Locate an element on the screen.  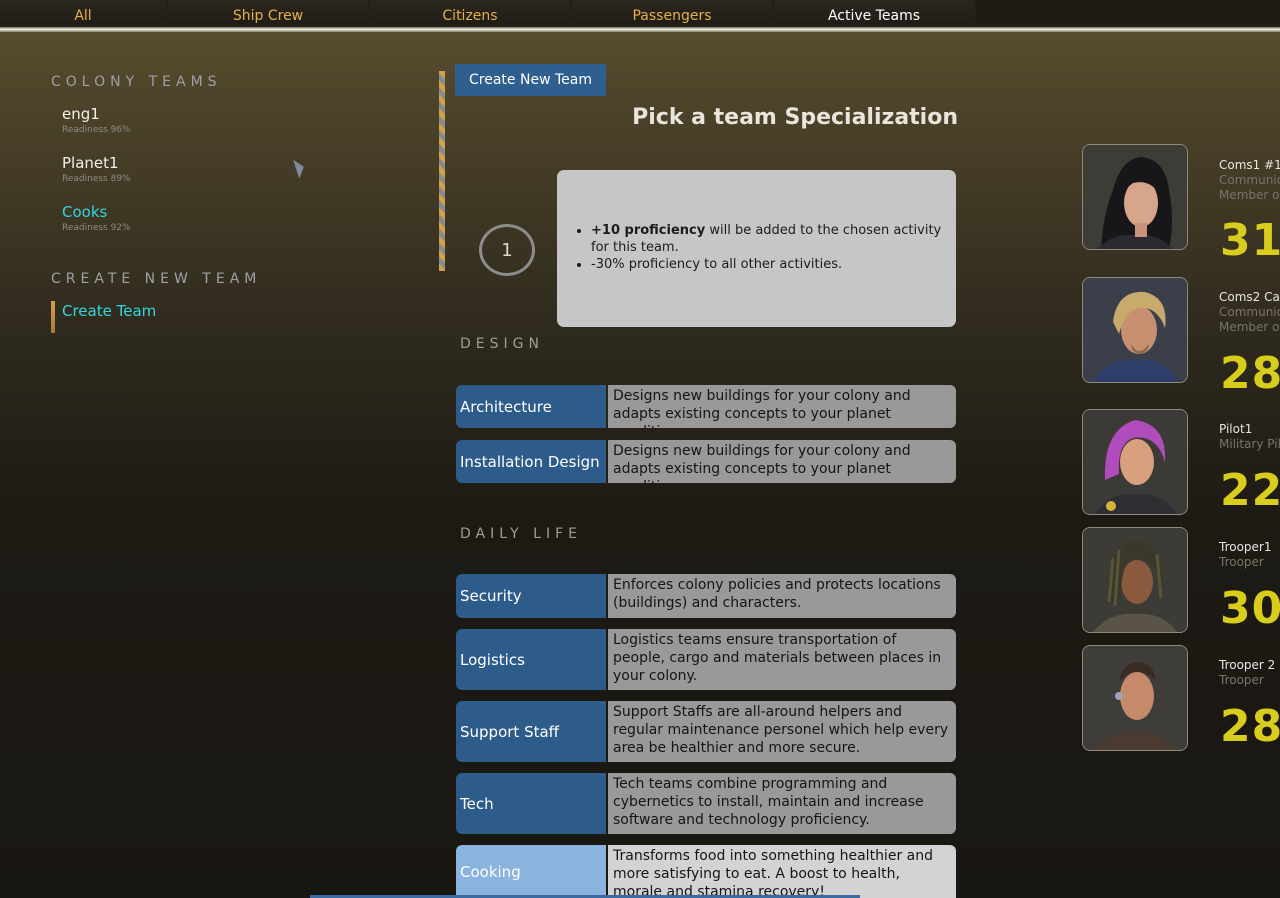
tab-all: All is located at coordinates (83, 12).